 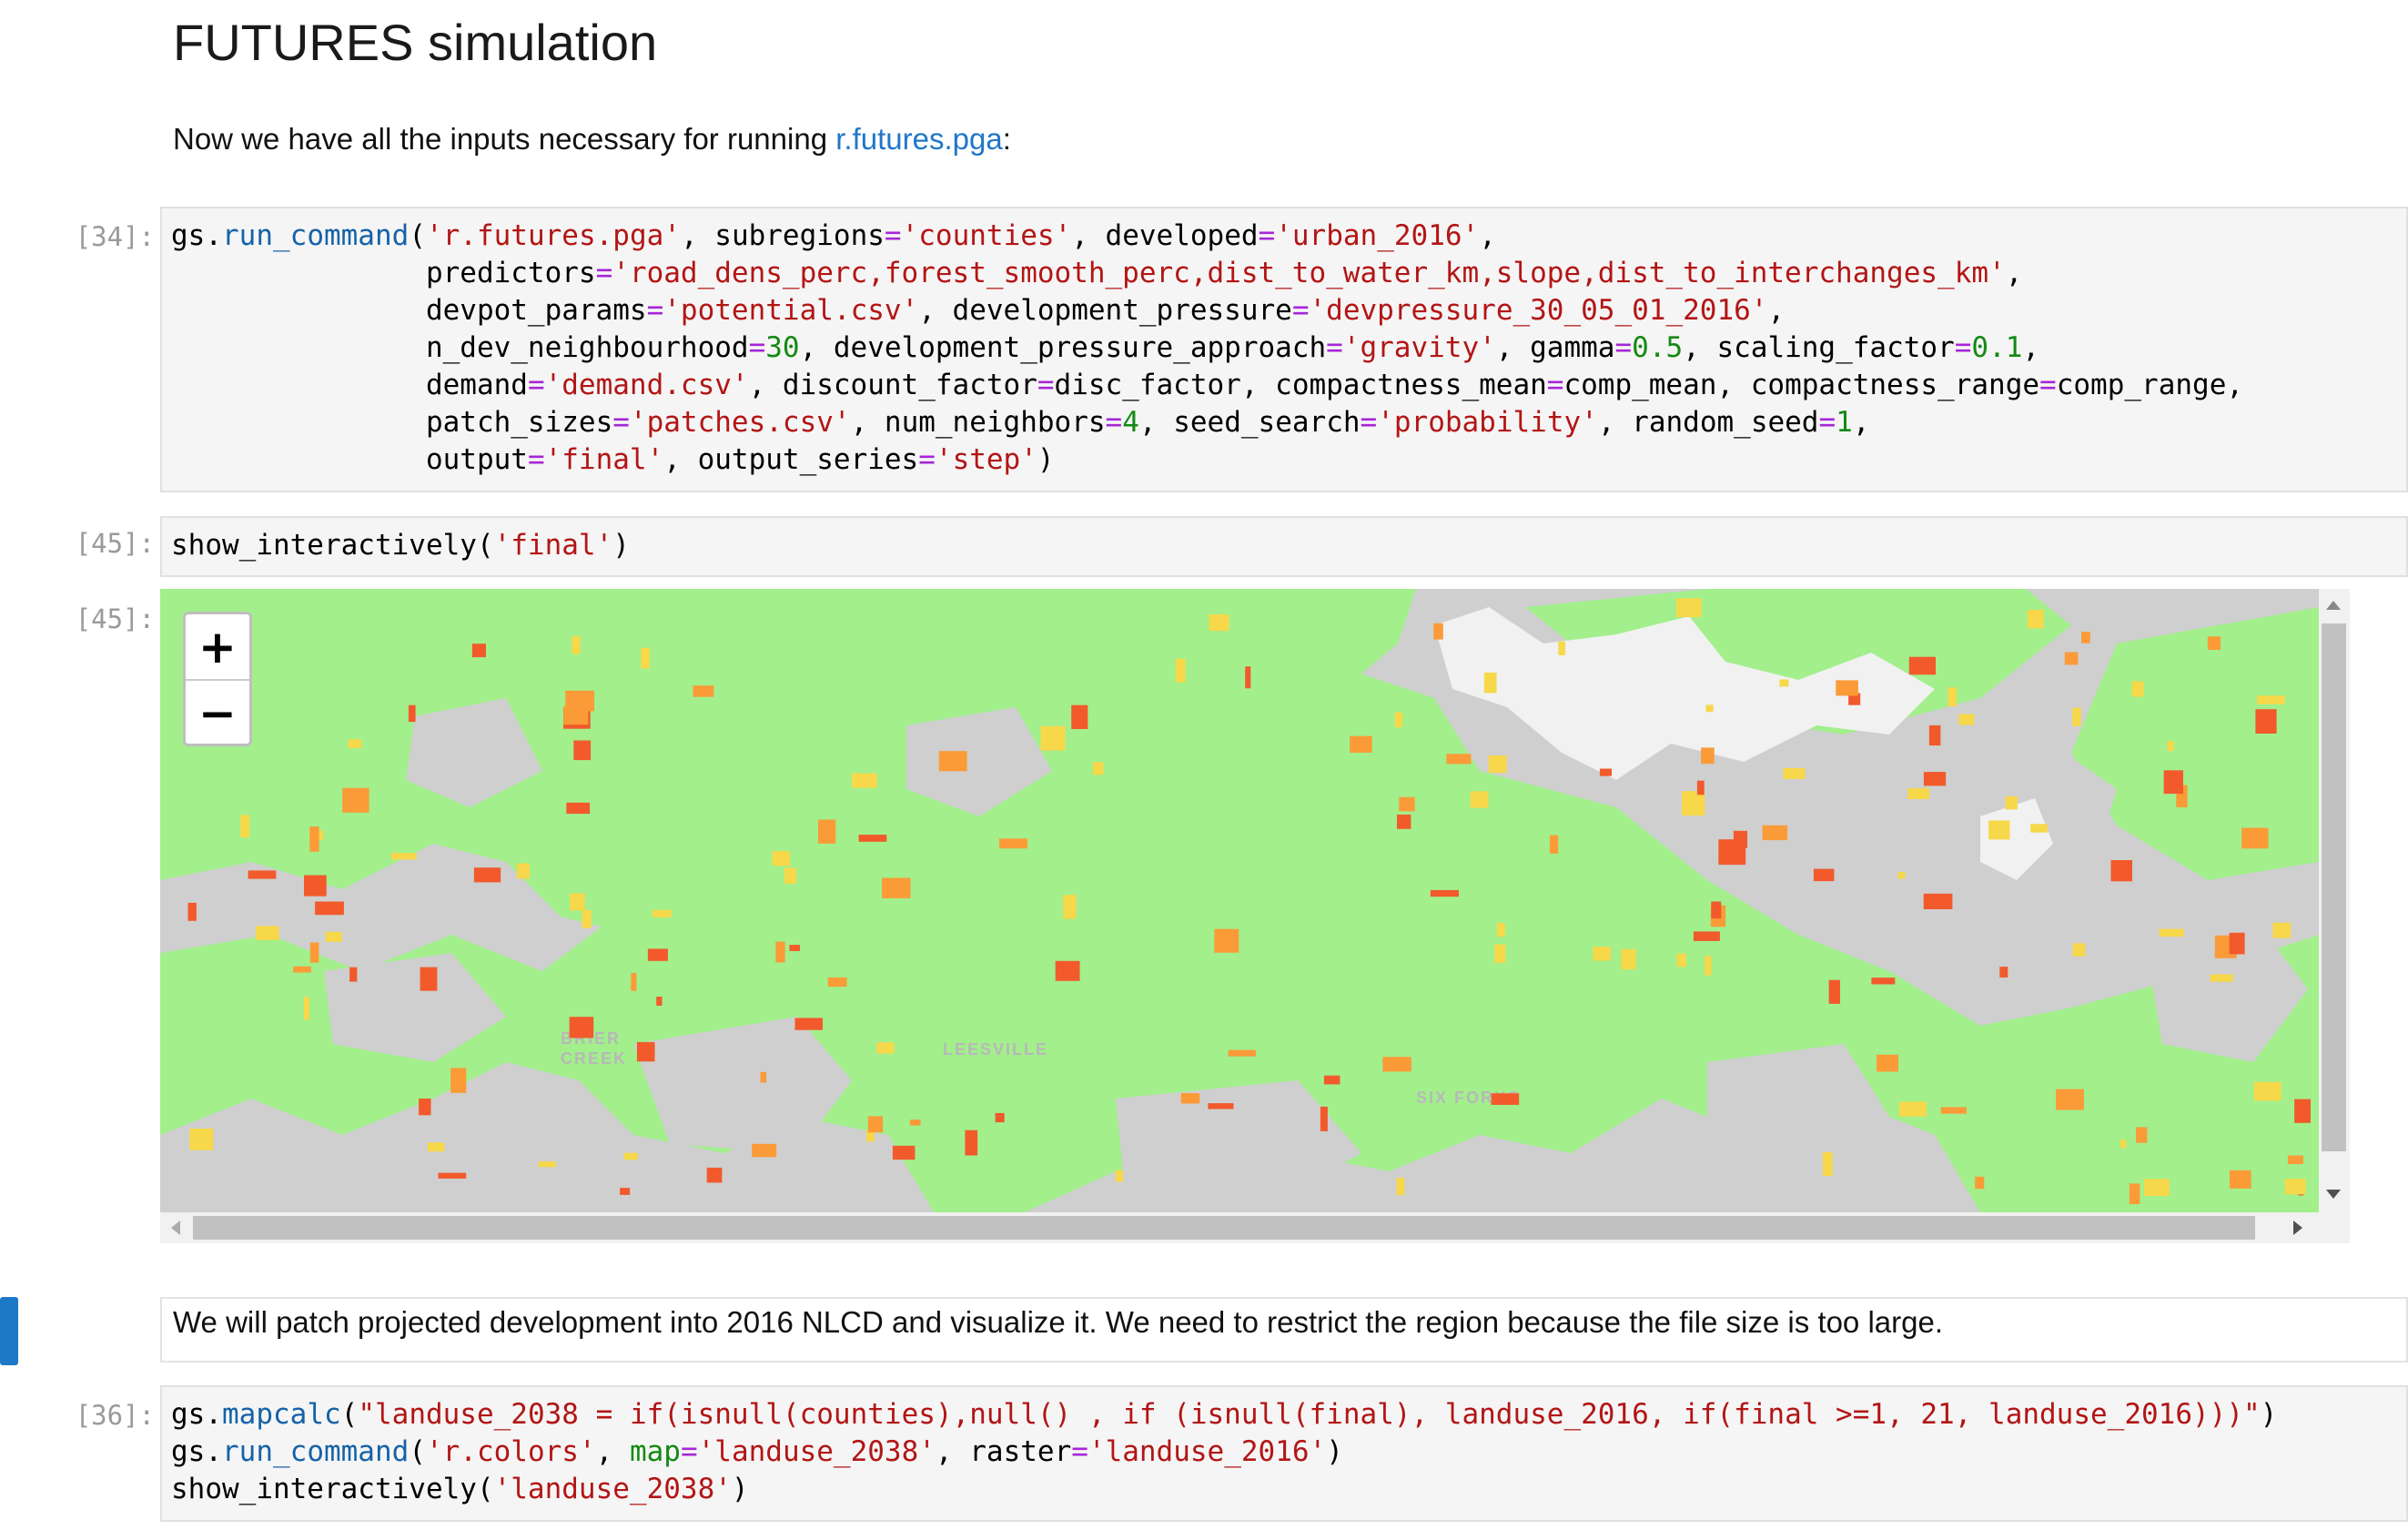 I want to click on scroll-down-arrow-icon, so click(x=2333, y=1194).